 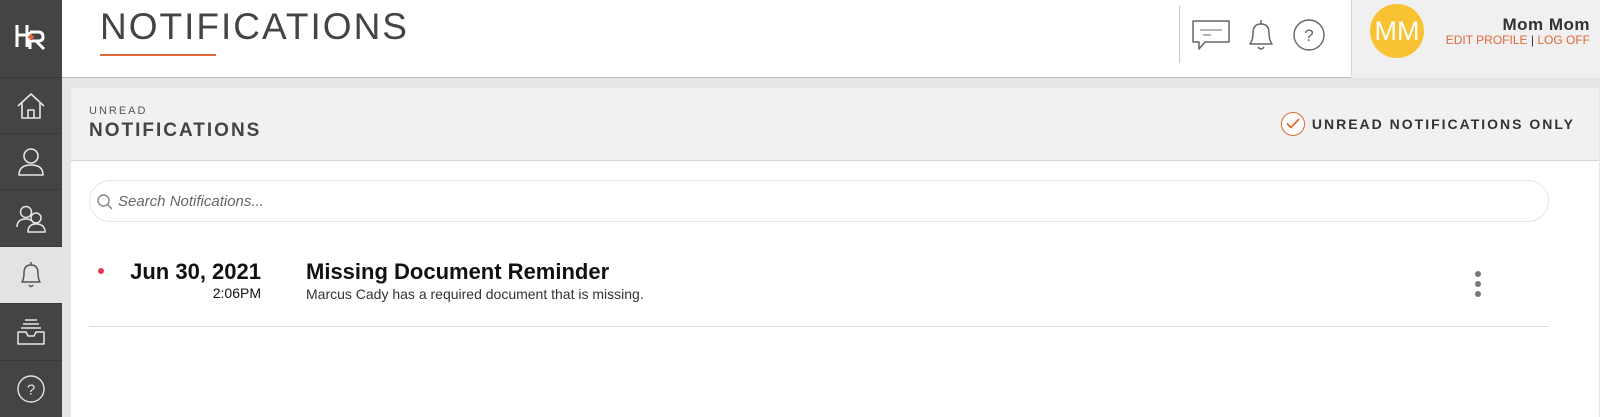 I want to click on unread-only-toggle: UNREAD NOTIFICATIONS ONLY, so click(x=1427, y=124).